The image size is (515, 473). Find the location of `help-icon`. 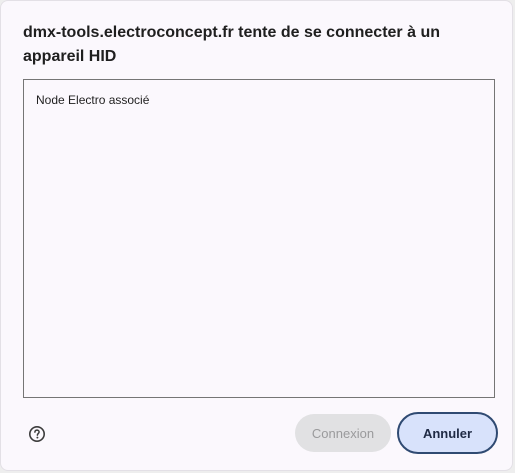

help-icon is located at coordinates (37, 434).